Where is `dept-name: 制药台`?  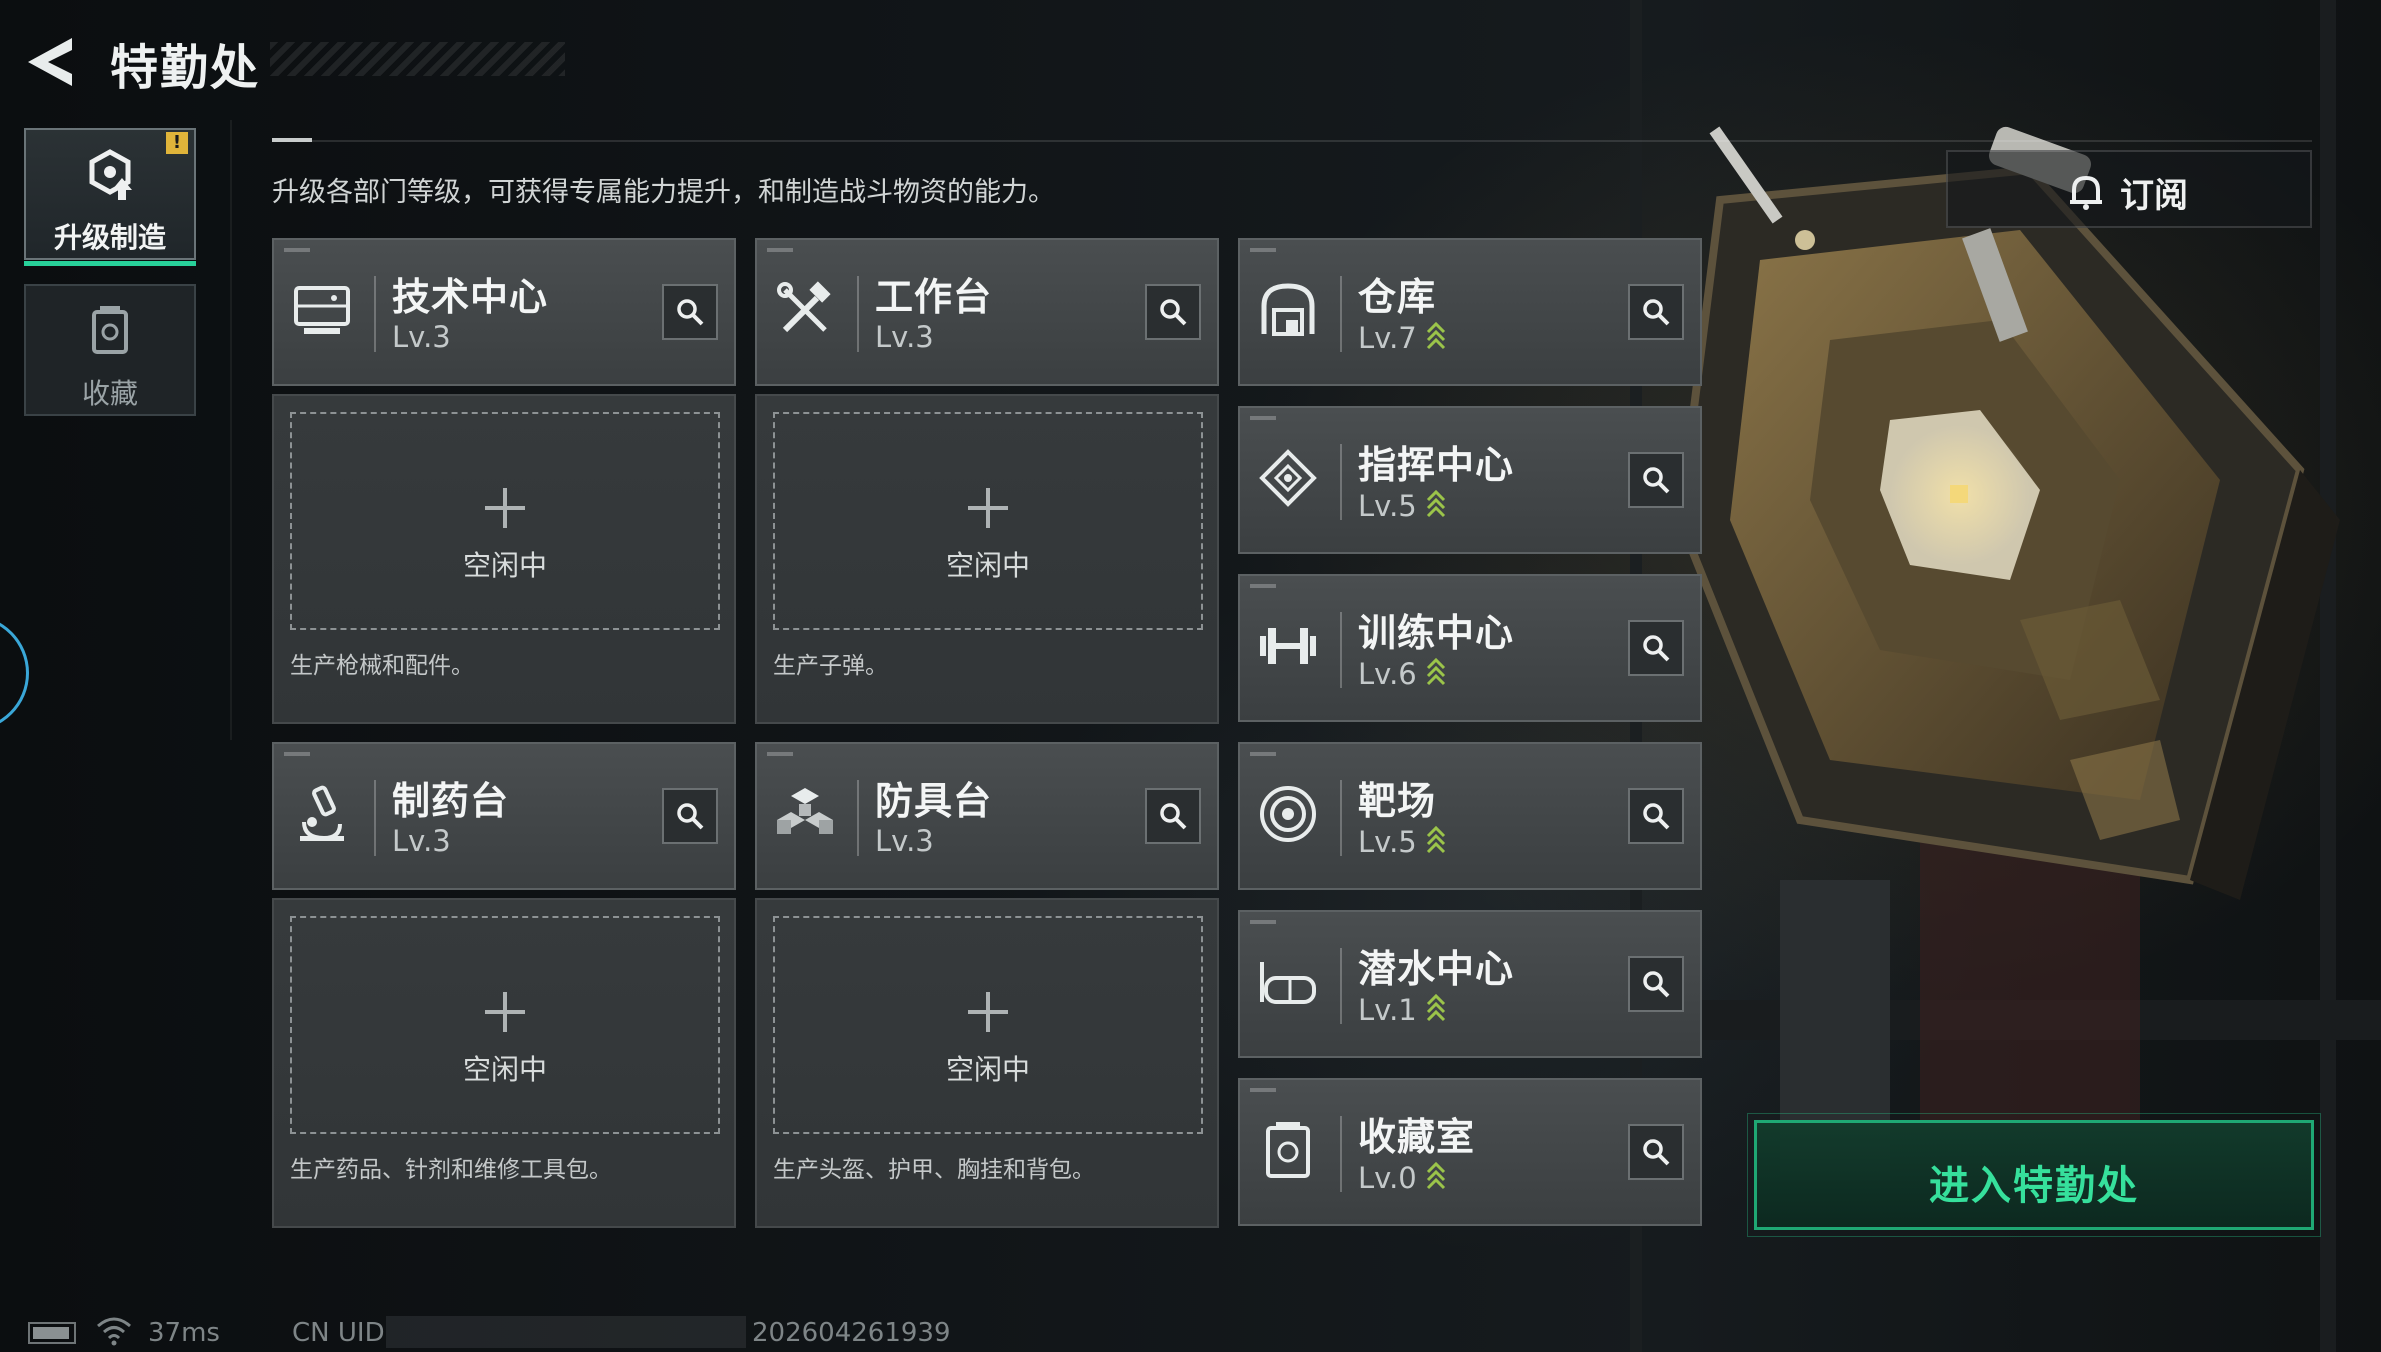
dept-name: 制药台 is located at coordinates (451, 801).